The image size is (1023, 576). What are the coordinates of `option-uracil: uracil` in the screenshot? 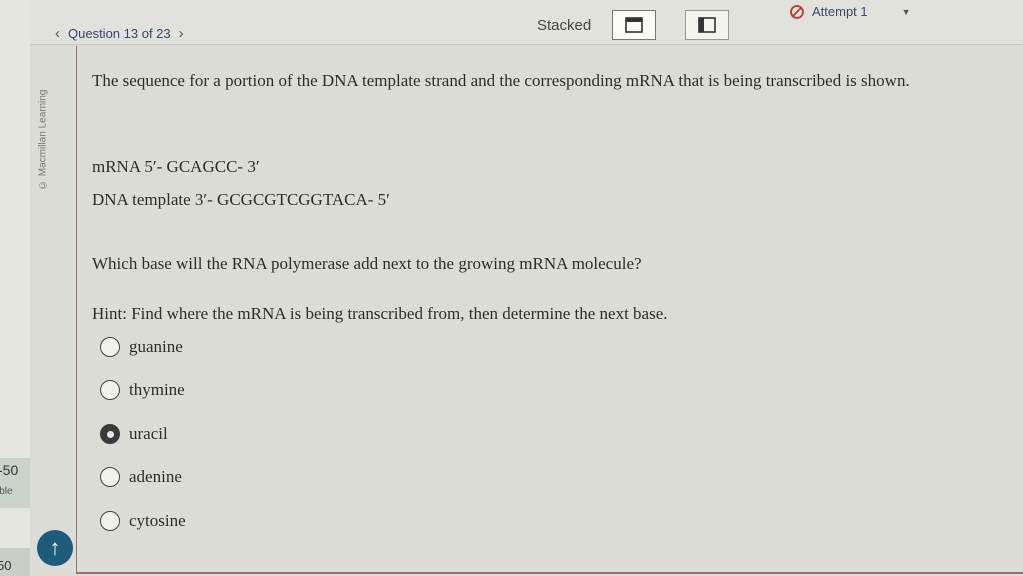 It's located at (134, 434).